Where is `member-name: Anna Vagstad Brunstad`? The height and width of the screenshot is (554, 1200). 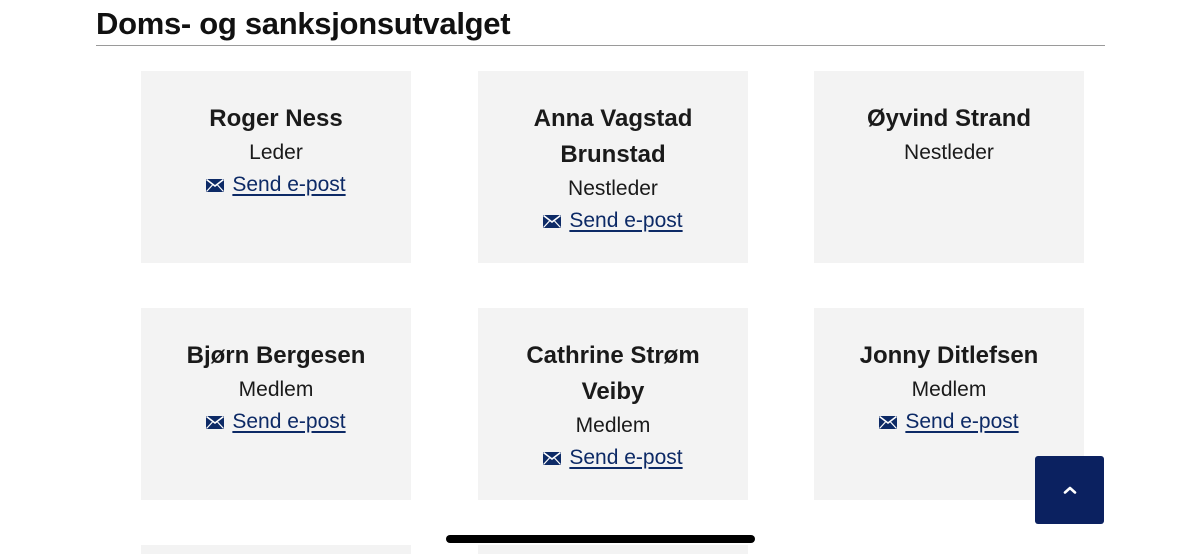
member-name: Anna Vagstad Brunstad is located at coordinates (613, 136).